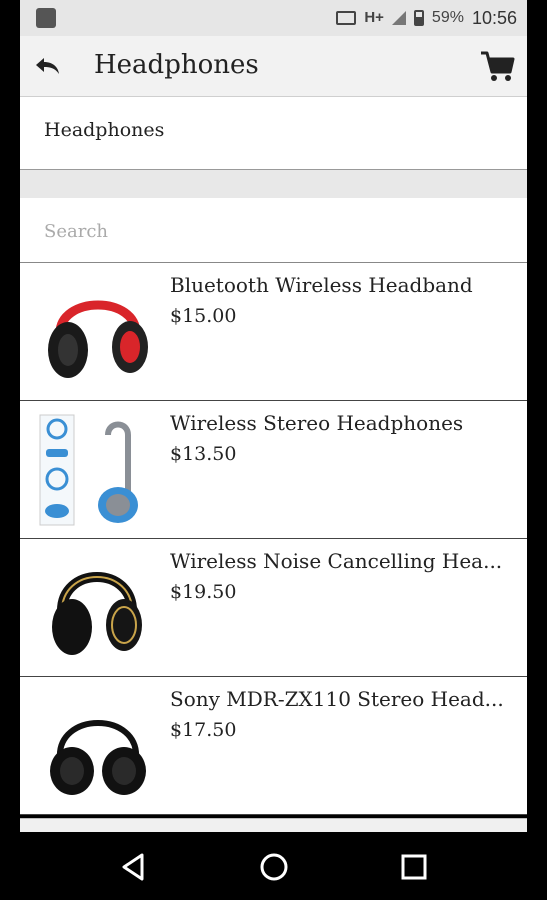 This screenshot has width=547, height=900. I want to click on network-type-icon: H+, so click(374, 17).